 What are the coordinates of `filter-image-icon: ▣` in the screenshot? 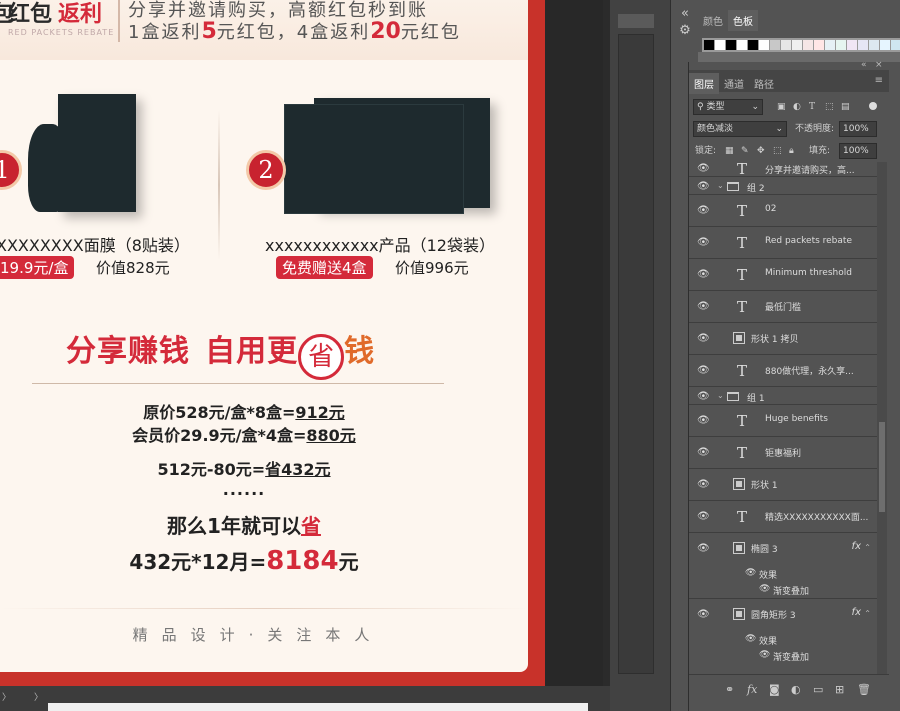 It's located at (781, 107).